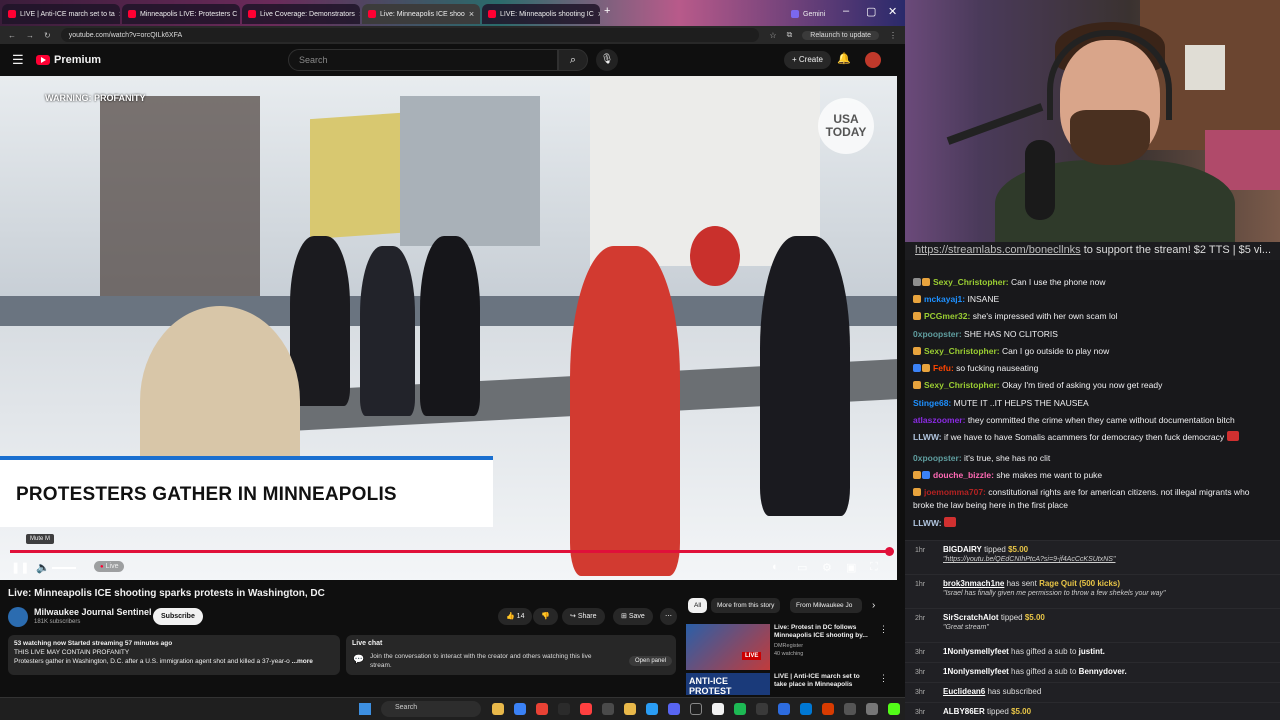 Image resolution: width=1280 pixels, height=720 pixels. I want to click on autoplay-toggle-icon: ◐, so click(775, 567).